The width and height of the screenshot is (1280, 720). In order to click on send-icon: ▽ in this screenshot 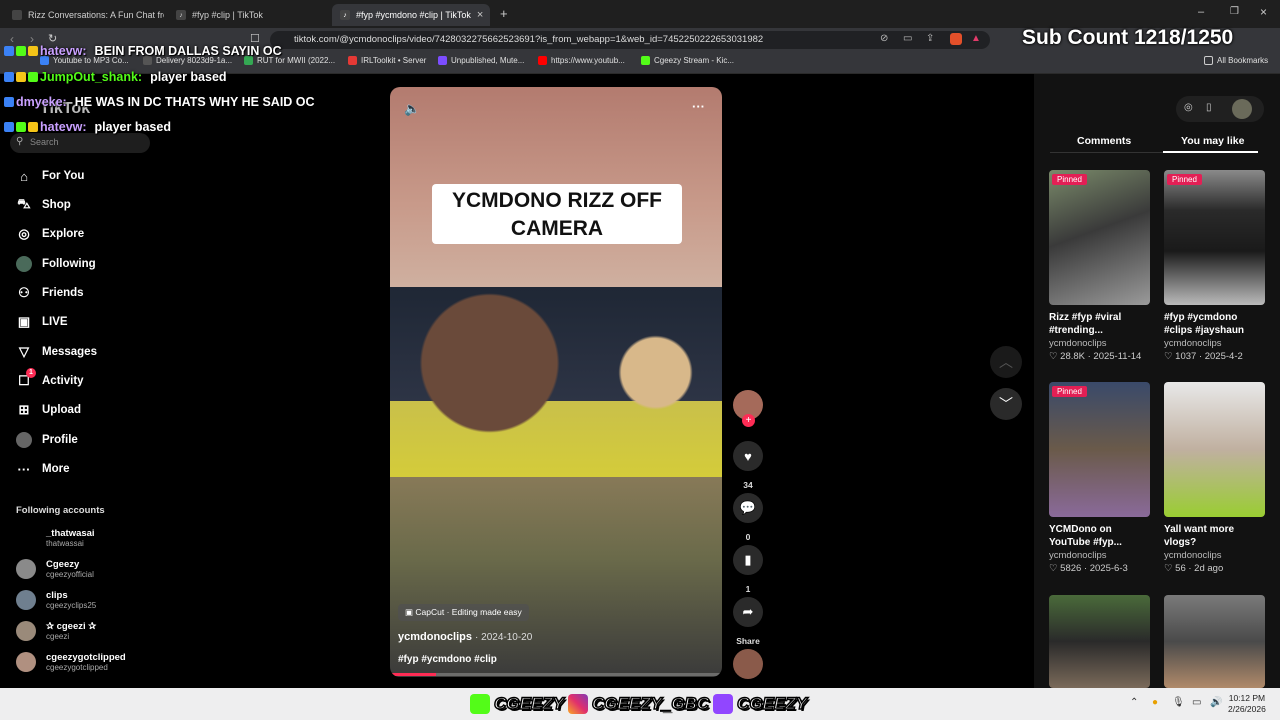, I will do `click(24, 351)`.